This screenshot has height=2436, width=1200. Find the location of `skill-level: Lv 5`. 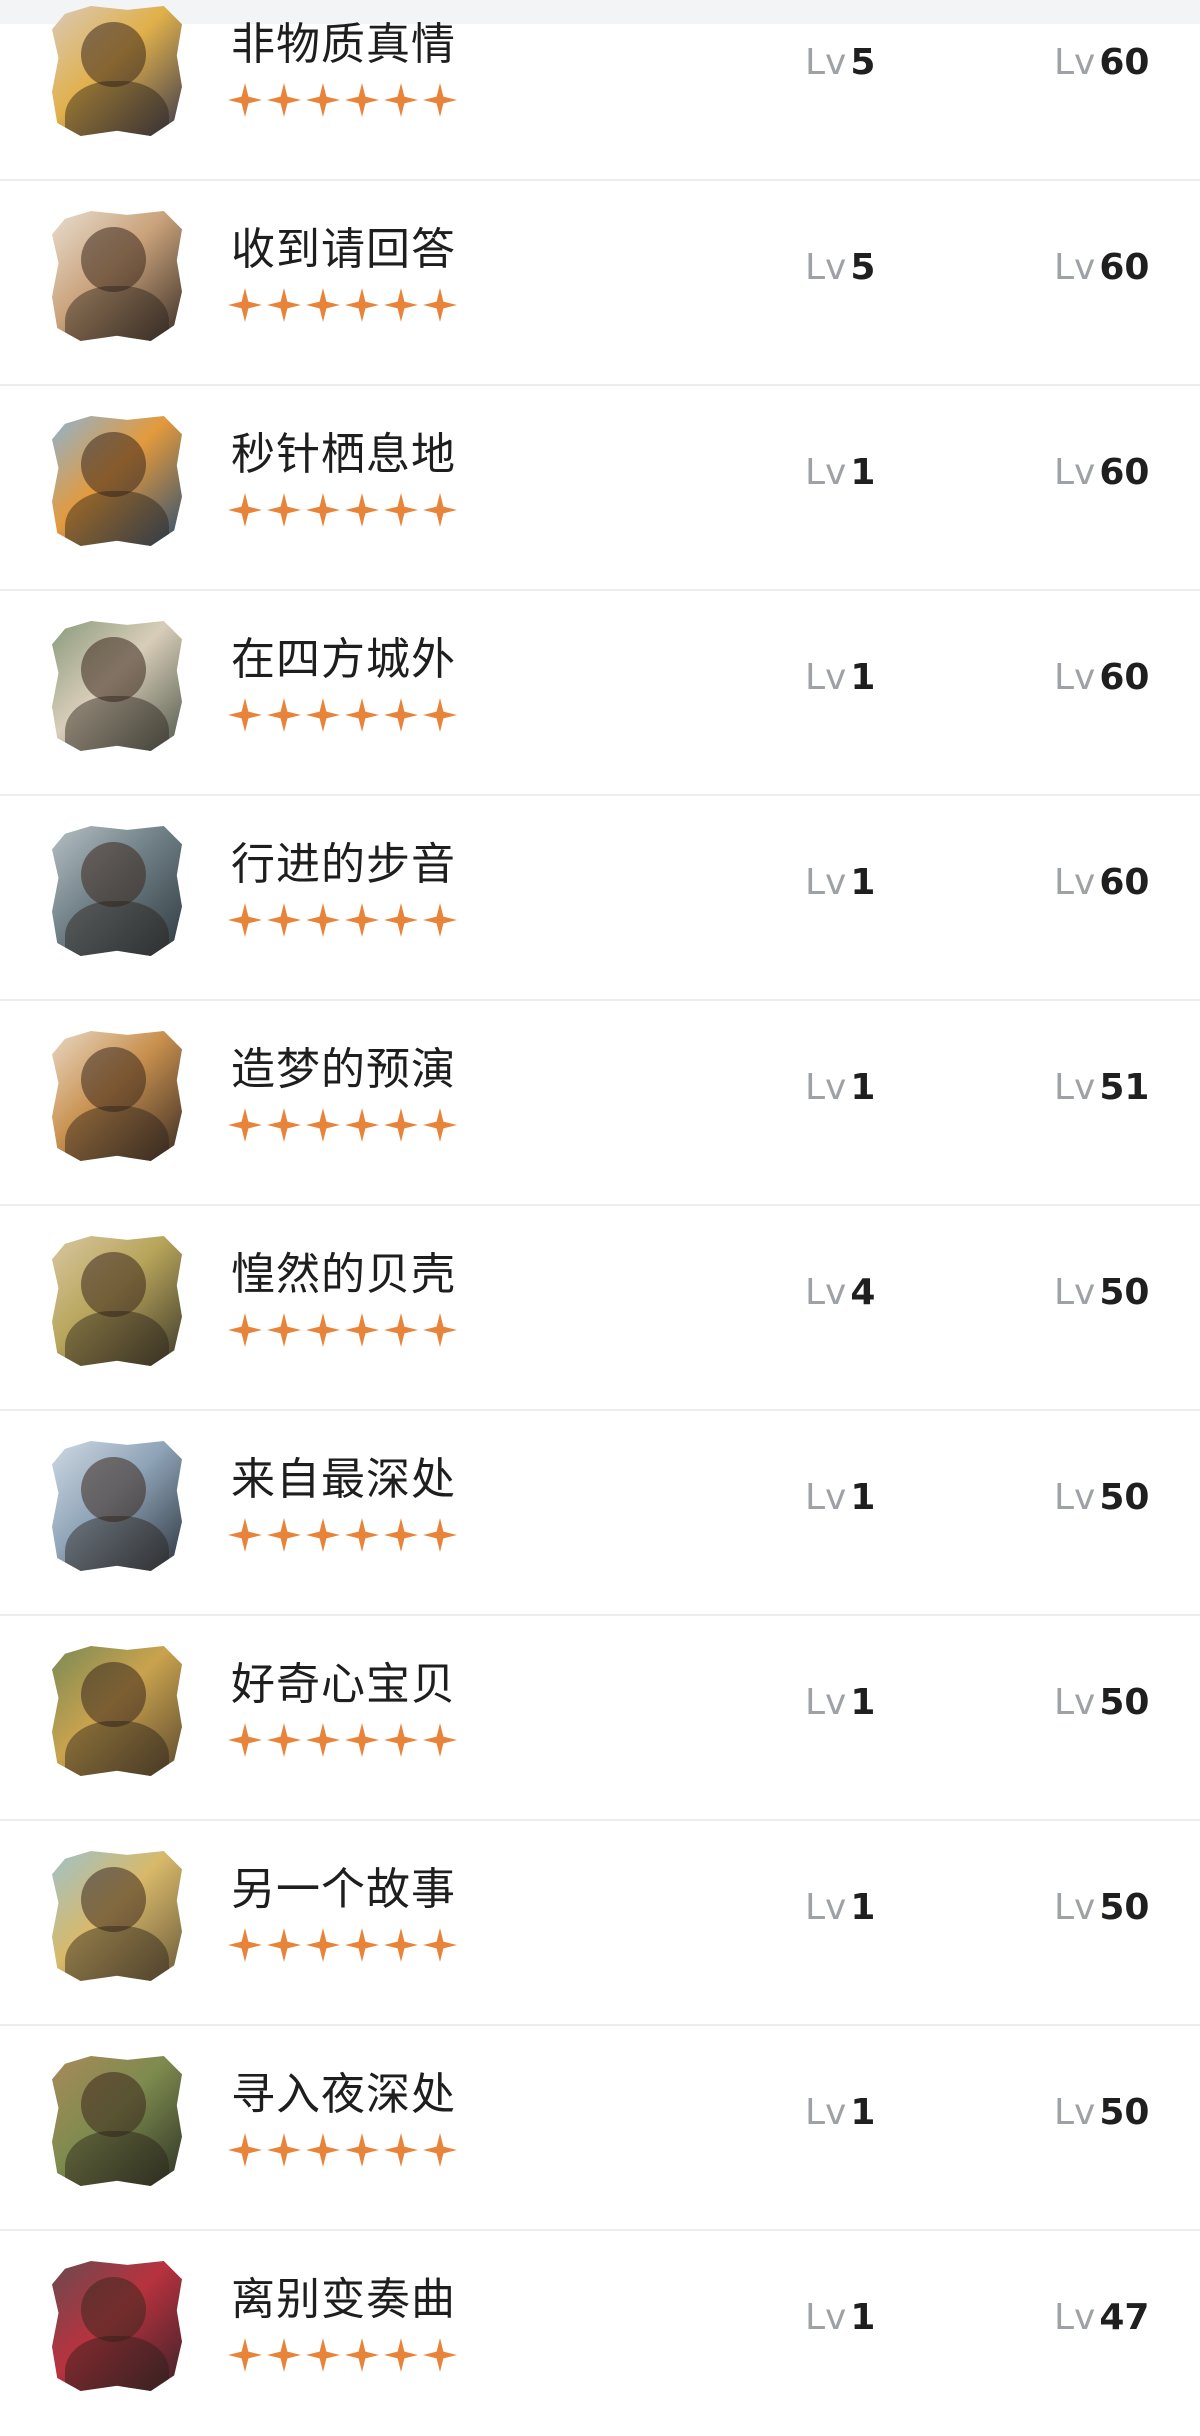

skill-level: Lv 5 is located at coordinates (840, 63).